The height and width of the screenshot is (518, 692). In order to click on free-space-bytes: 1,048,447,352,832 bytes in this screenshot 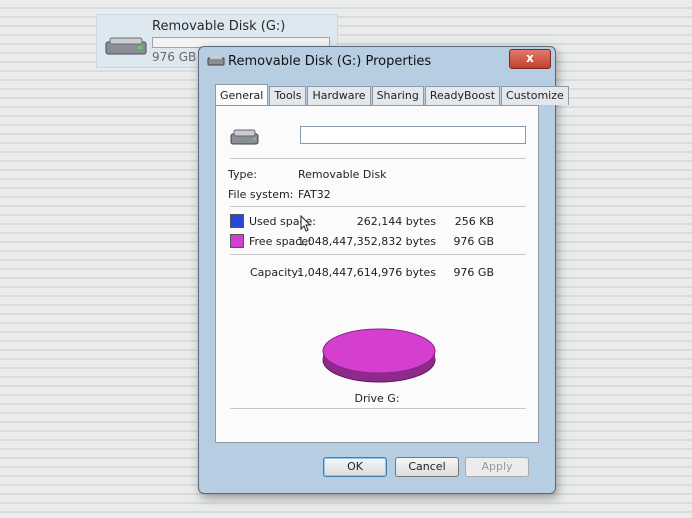, I will do `click(366, 241)`.